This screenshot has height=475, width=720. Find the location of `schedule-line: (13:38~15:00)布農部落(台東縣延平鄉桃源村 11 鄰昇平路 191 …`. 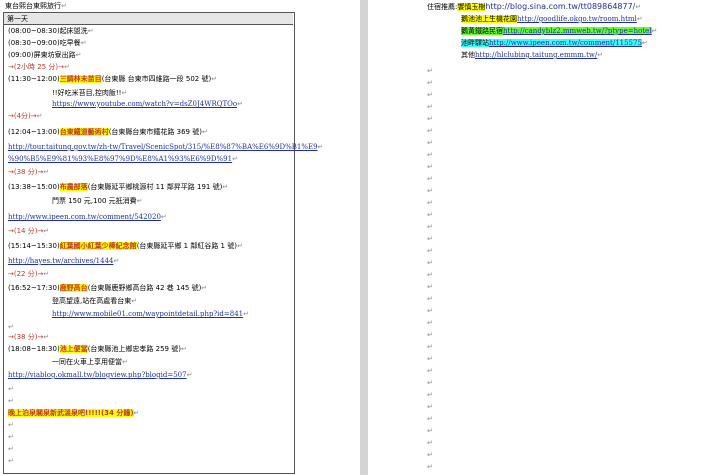

schedule-line: (13:38~15:00)布農部落(台東縣延平鄉桃源村 11 鄰昇平路 191 … is located at coordinates (118, 187).